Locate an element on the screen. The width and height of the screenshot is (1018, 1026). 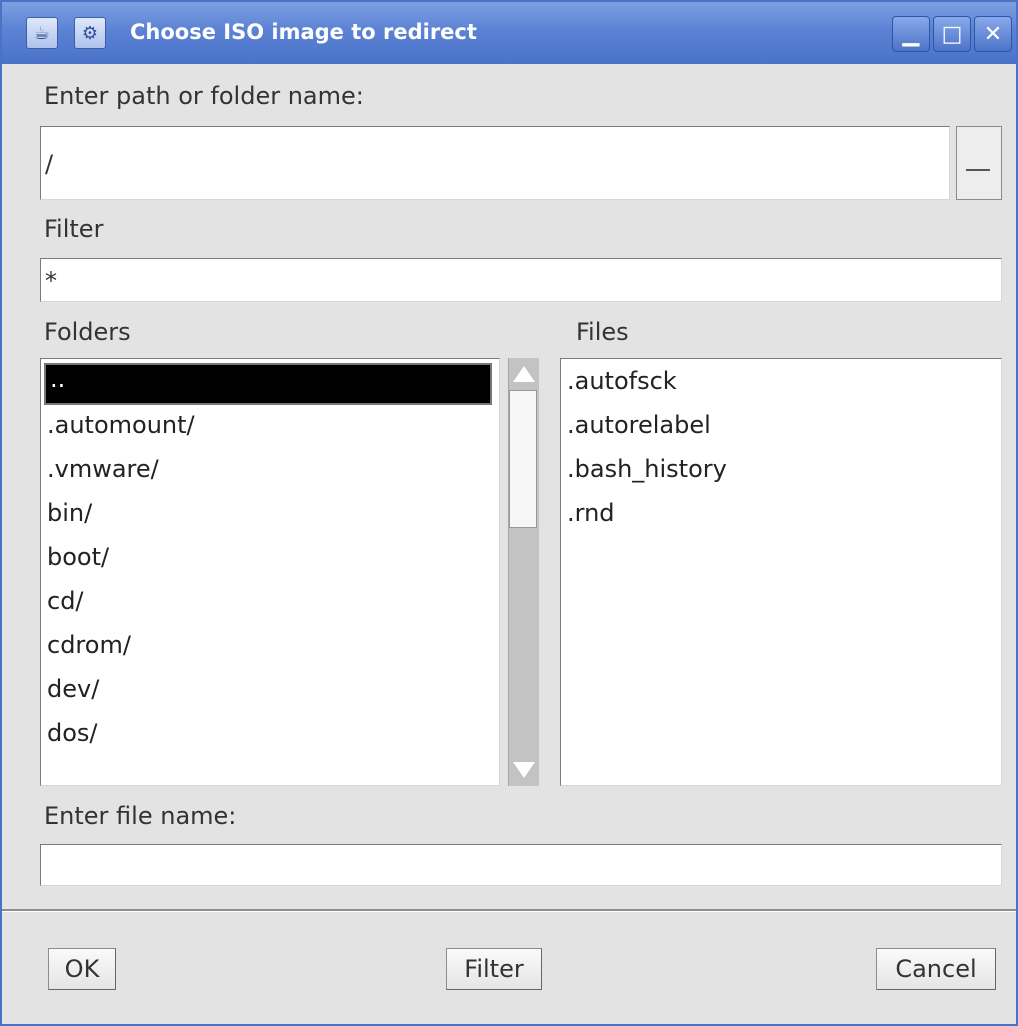
scroll-down-icon is located at coordinates (524, 771).